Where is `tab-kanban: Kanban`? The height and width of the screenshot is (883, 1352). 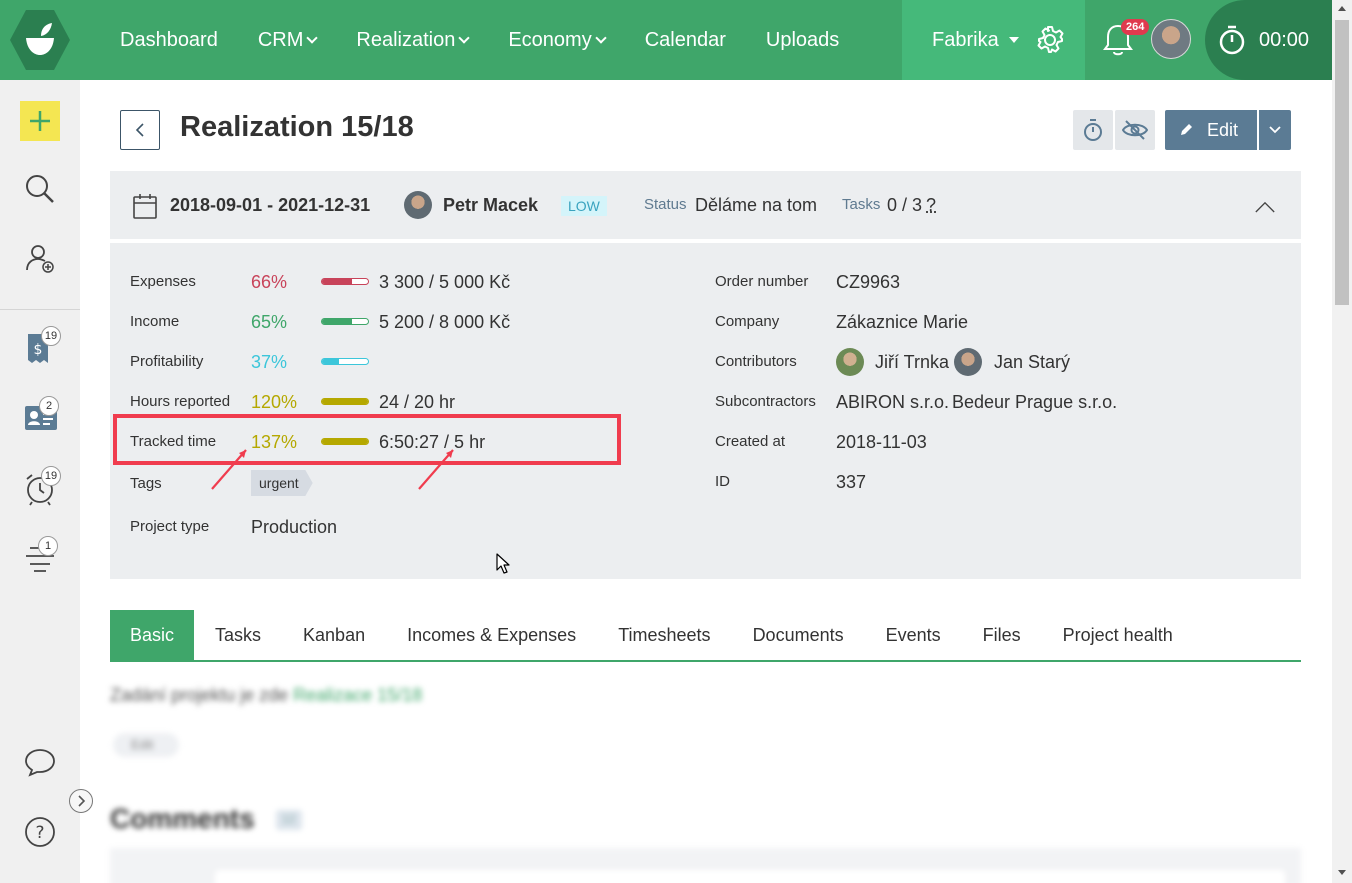 tab-kanban: Kanban is located at coordinates (334, 635).